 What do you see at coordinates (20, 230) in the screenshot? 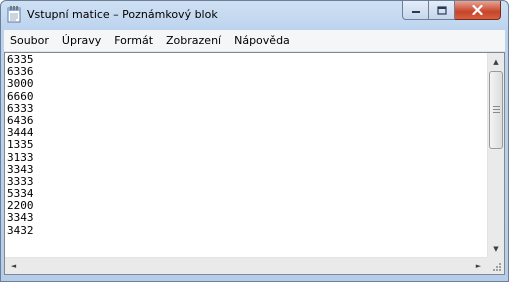
I see `text-line: 3432` at bounding box center [20, 230].